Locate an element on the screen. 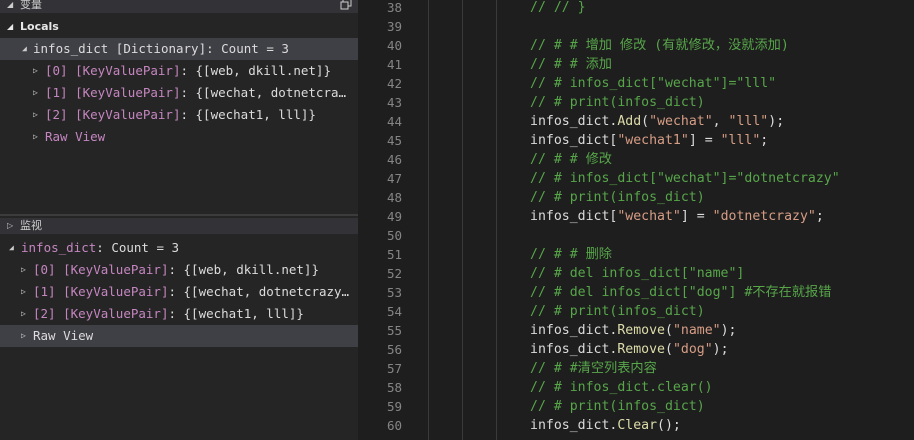 This screenshot has height=440, width=914. item-index: [2] is located at coordinates (44, 313).